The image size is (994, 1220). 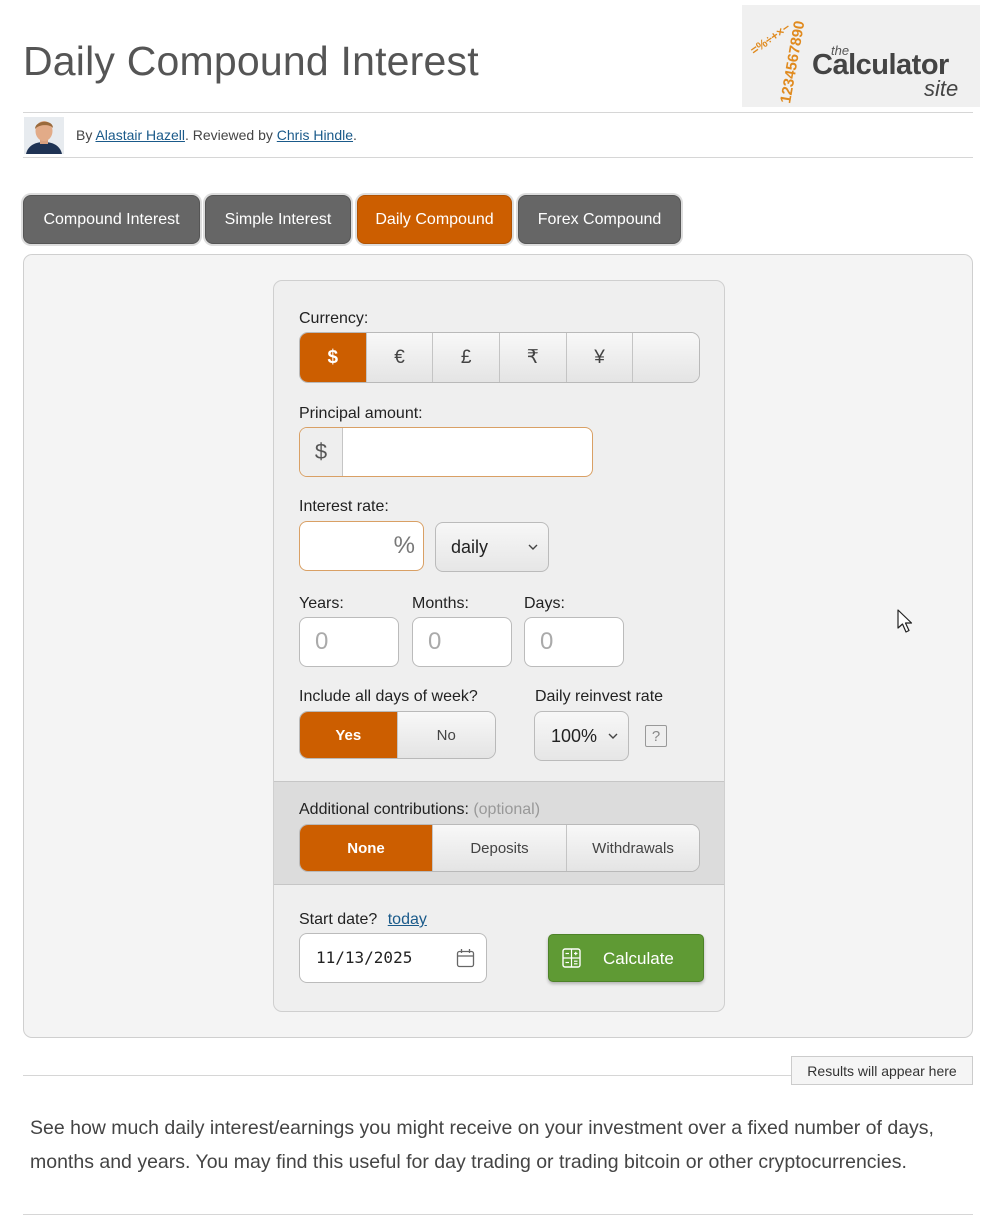 What do you see at coordinates (600, 357) in the screenshot?
I see `currency-yen: ¥` at bounding box center [600, 357].